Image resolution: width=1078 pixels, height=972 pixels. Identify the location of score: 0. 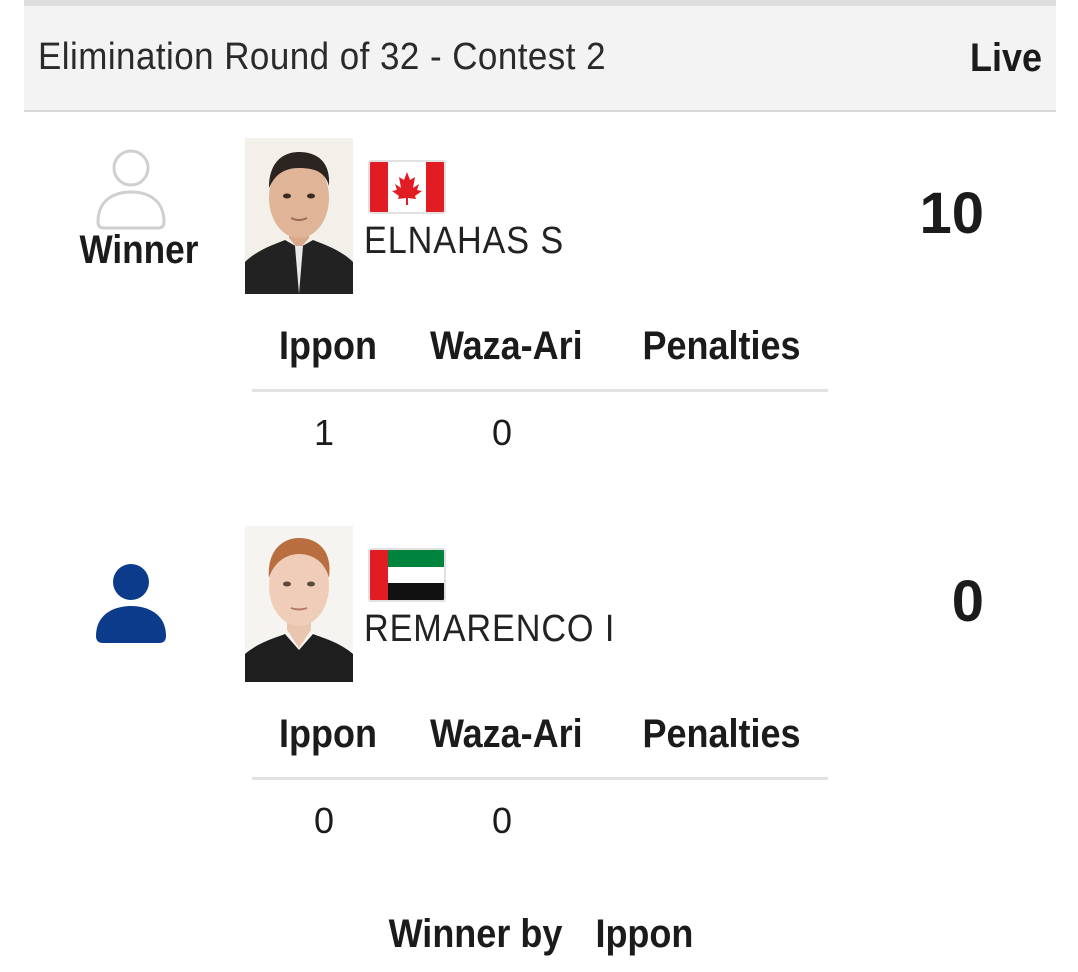
(967, 601).